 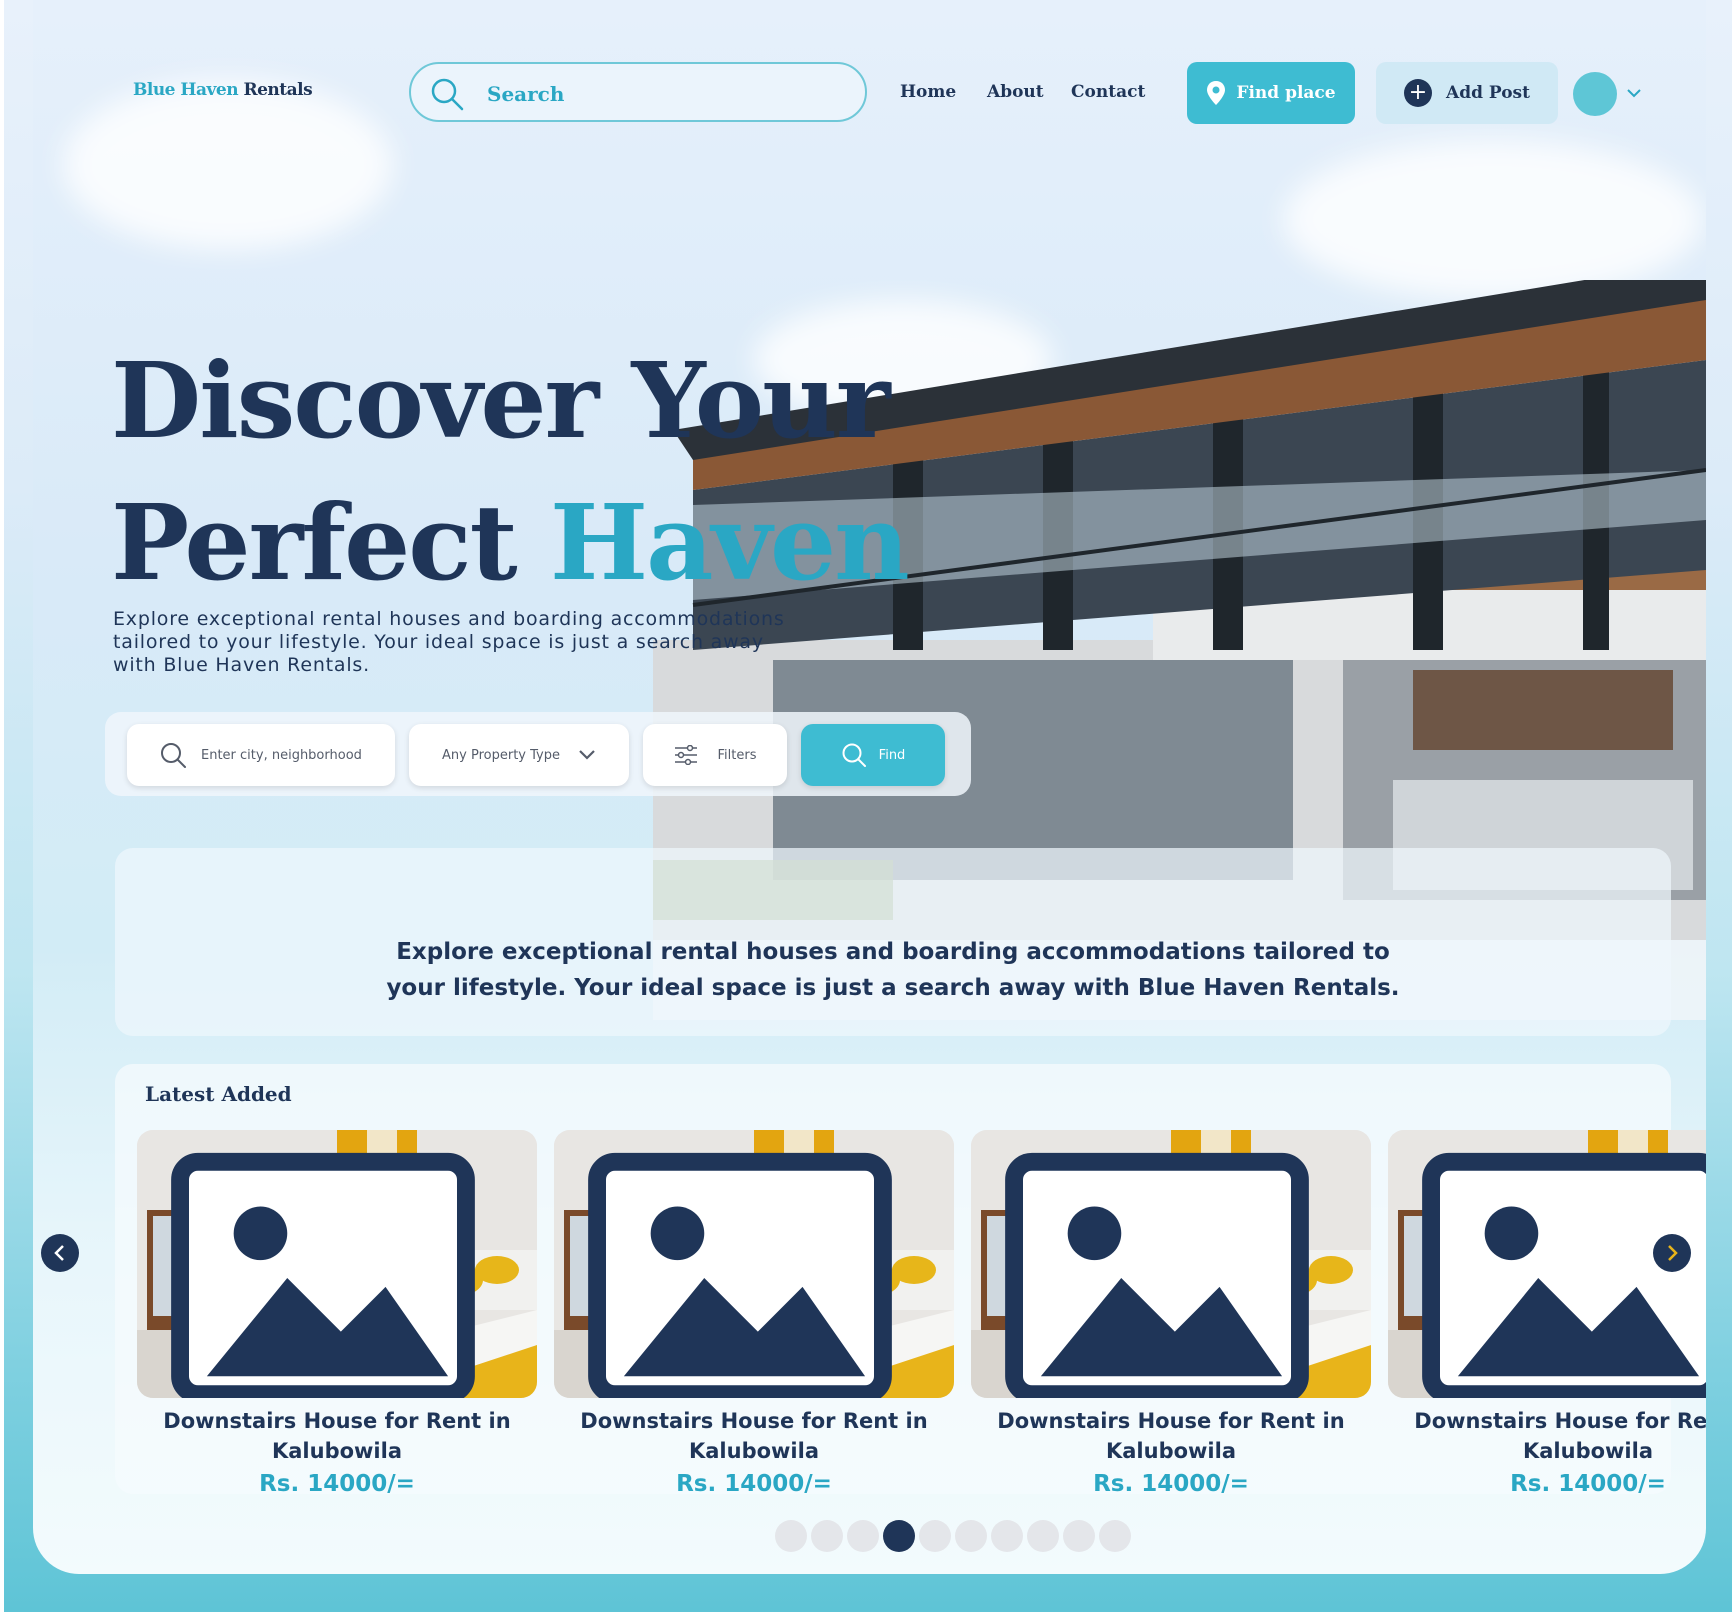 I want to click on plus-icon: +, so click(x=1418, y=93).